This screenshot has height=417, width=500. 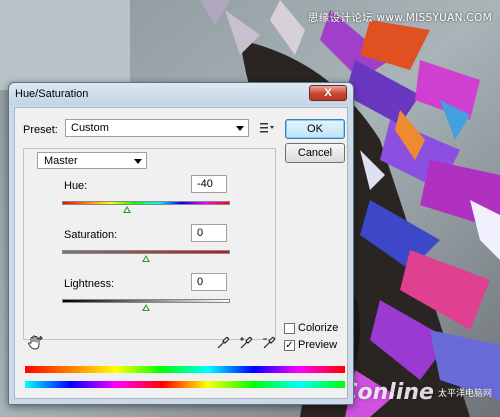 What do you see at coordinates (200, 233) in the screenshot?
I see `saturation-value: 0` at bounding box center [200, 233].